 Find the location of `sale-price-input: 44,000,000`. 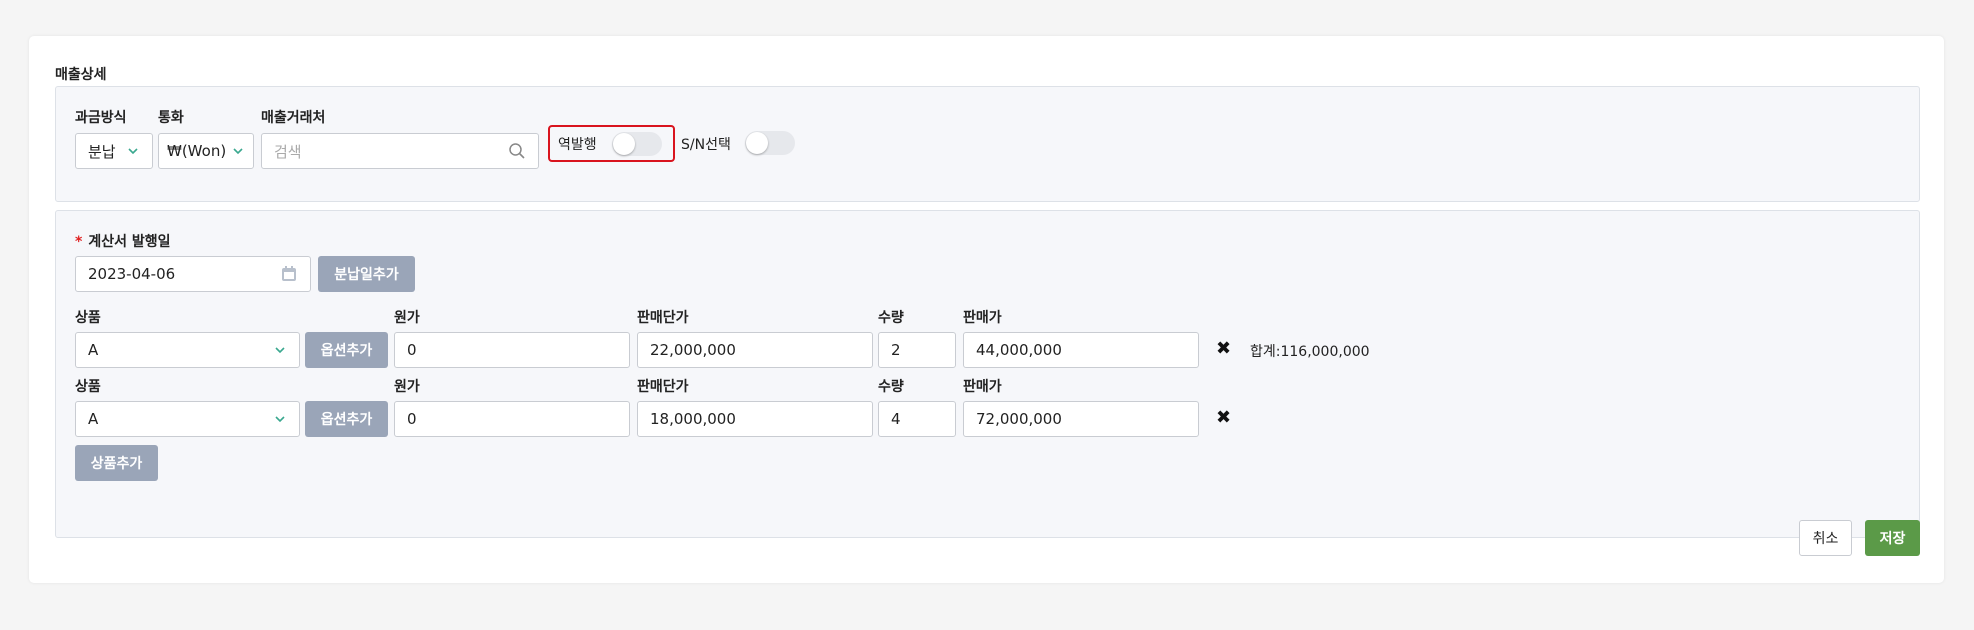

sale-price-input: 44,000,000 is located at coordinates (1081, 350).